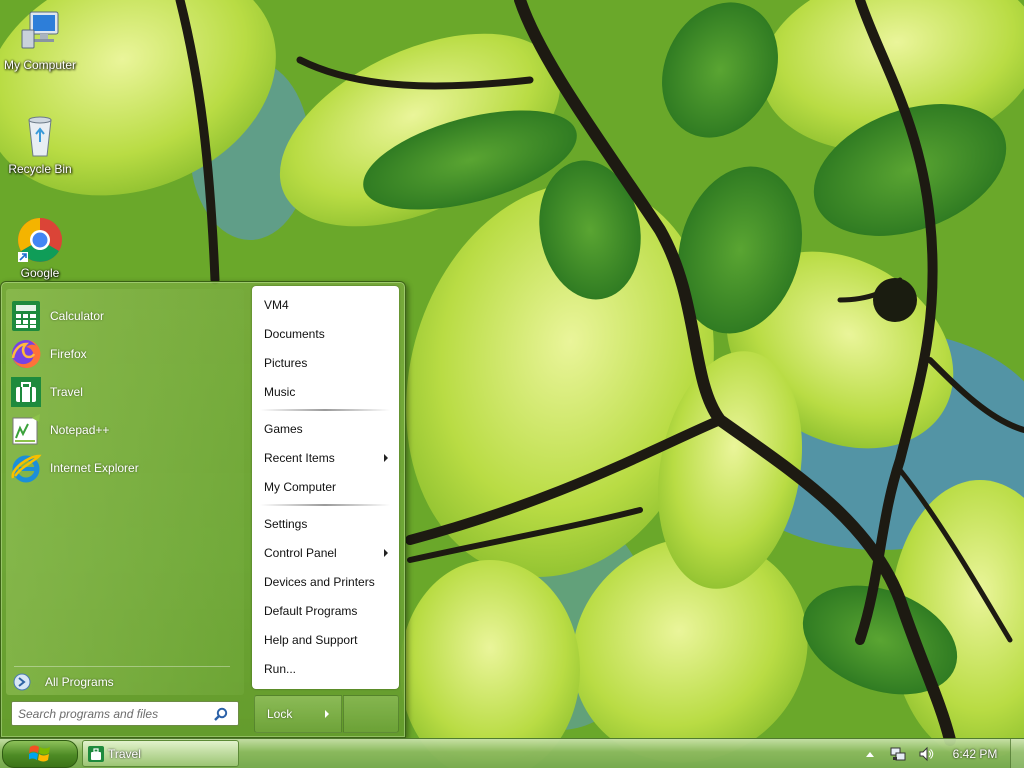 This screenshot has height=768, width=1024. I want to click on program-internet-explorer: Internet Explorer, so click(126, 468).